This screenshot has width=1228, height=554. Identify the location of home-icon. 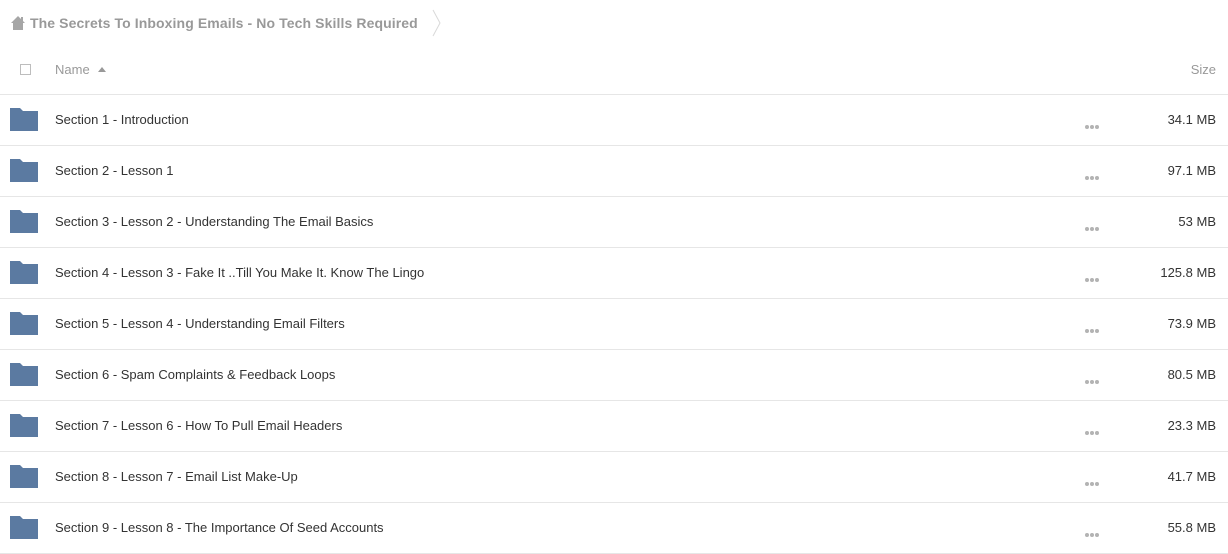
(18, 23).